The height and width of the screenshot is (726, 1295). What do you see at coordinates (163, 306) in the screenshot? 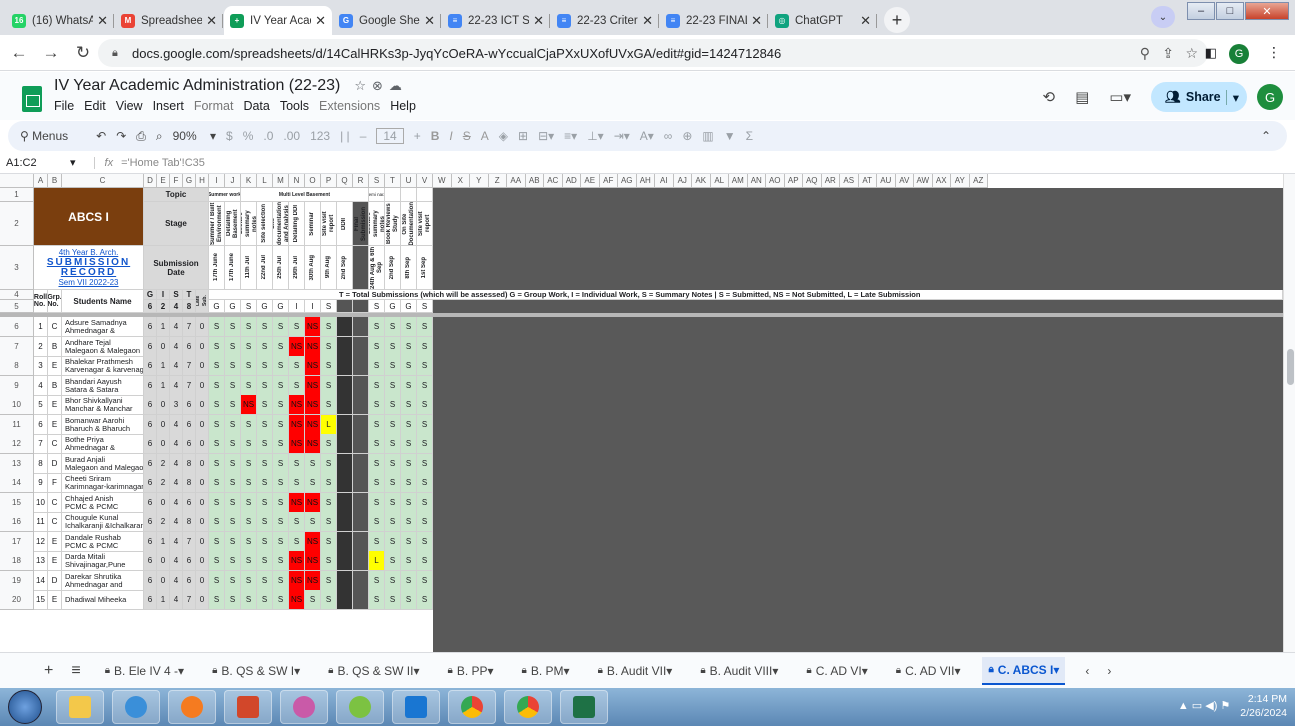
I see `count-total-i: 2` at bounding box center [163, 306].